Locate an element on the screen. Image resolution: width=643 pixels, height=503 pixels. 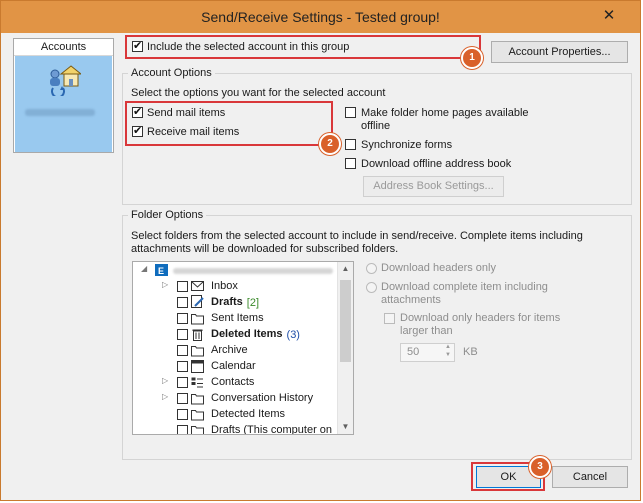
folder-label: Archive is located at coordinates (229, 350).